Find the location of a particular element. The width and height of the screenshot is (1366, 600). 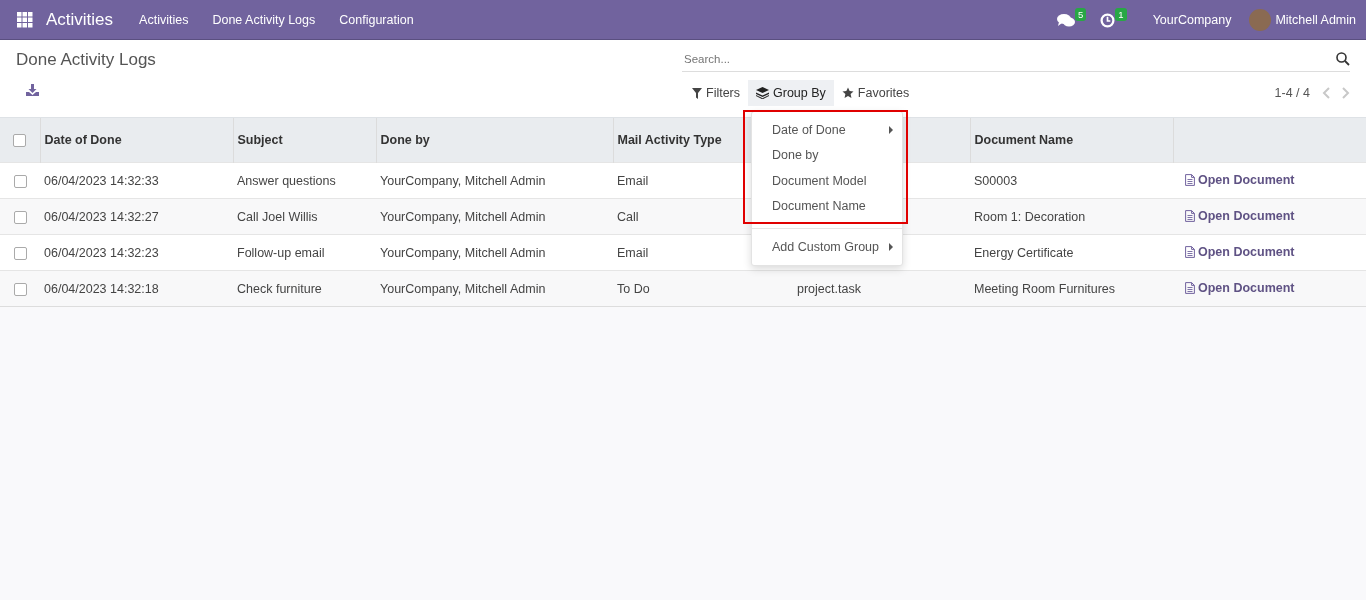

table-cell: project.task is located at coordinates (829, 288).